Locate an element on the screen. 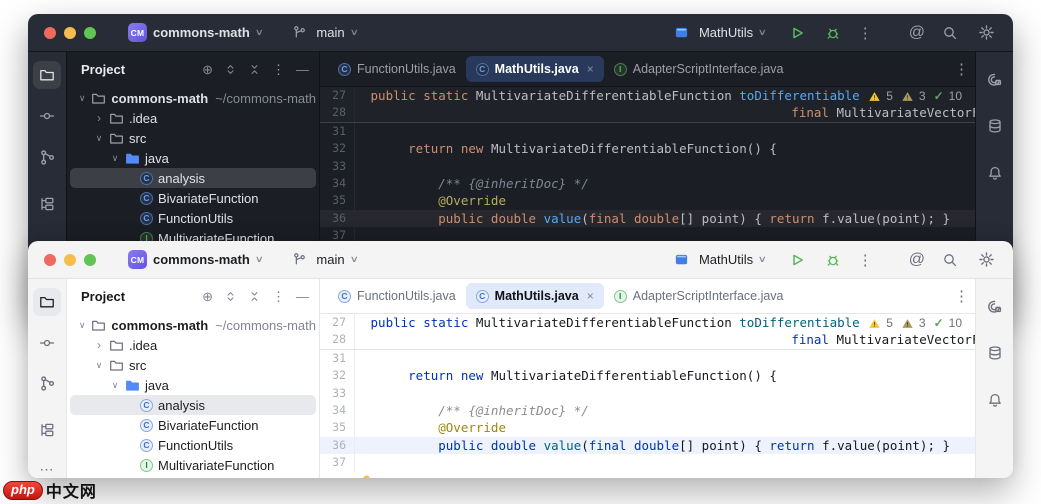  warning-count: 5 is located at coordinates (889, 323).